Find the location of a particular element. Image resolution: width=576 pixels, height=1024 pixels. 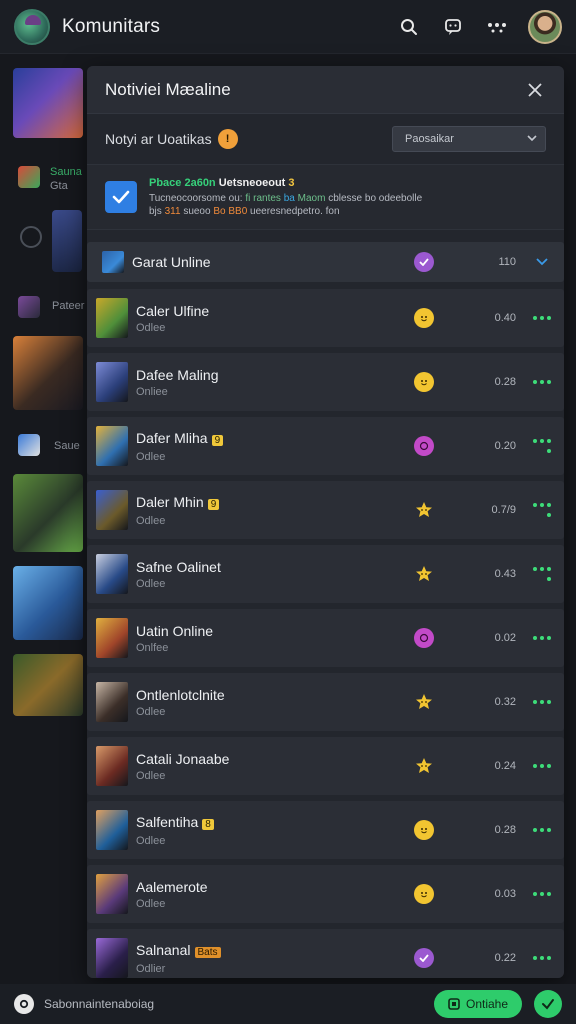

list-item-title: Dafee Maling is located at coordinates (177, 374).